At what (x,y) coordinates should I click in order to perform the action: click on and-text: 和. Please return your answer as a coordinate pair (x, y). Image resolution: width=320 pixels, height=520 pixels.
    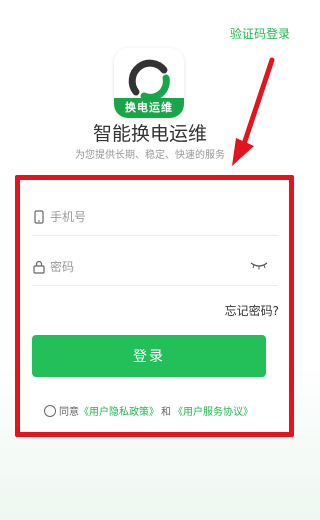
    Looking at the image, I should click on (166, 412).